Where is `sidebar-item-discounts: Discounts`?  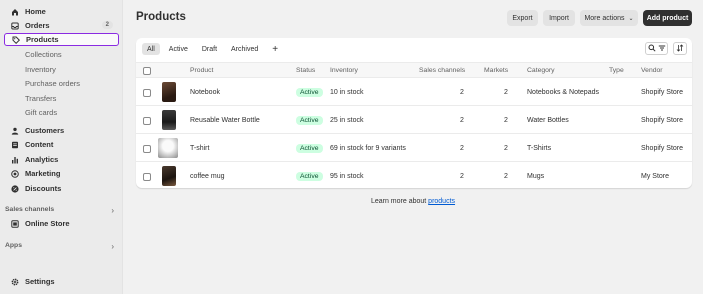
sidebar-item-discounts: Discounts is located at coordinates (61, 188).